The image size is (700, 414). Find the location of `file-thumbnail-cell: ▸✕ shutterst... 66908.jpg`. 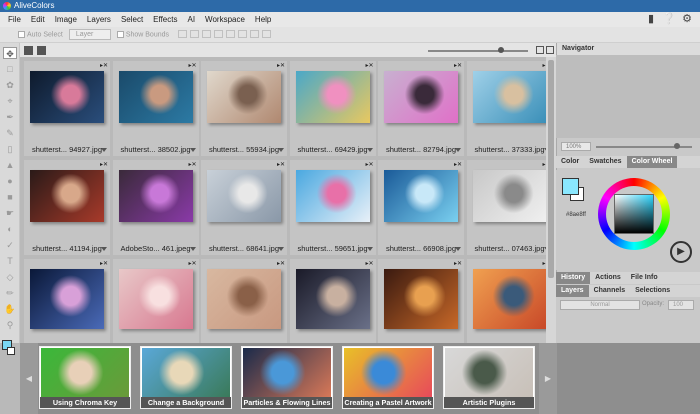

file-thumbnail-cell: ▸✕ shutterst... 66908.jpg is located at coordinates (421, 207).